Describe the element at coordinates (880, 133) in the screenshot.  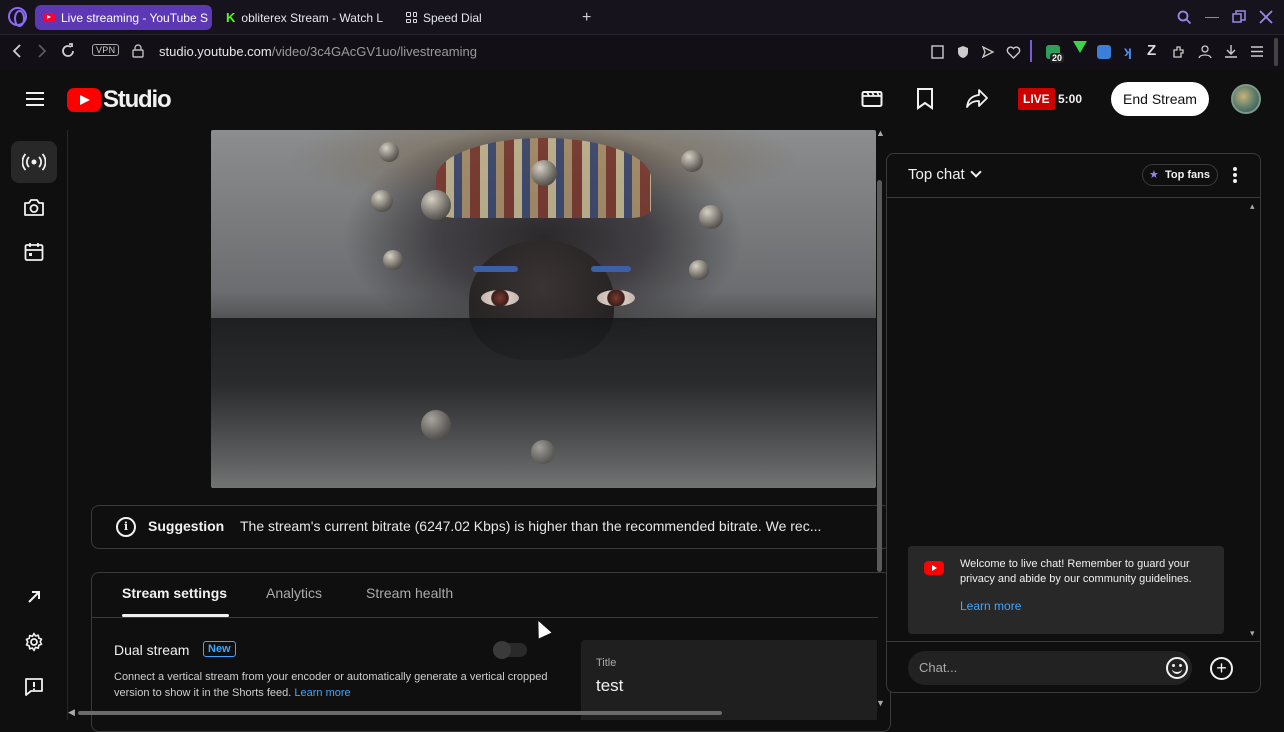
I see `scroll-up-icon: ▲` at that location.